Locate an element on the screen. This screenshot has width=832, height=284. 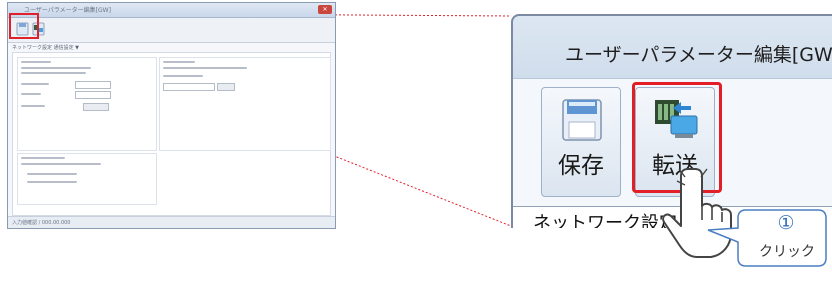
thumbnail-close-button: ✕ is located at coordinates (325, 9).